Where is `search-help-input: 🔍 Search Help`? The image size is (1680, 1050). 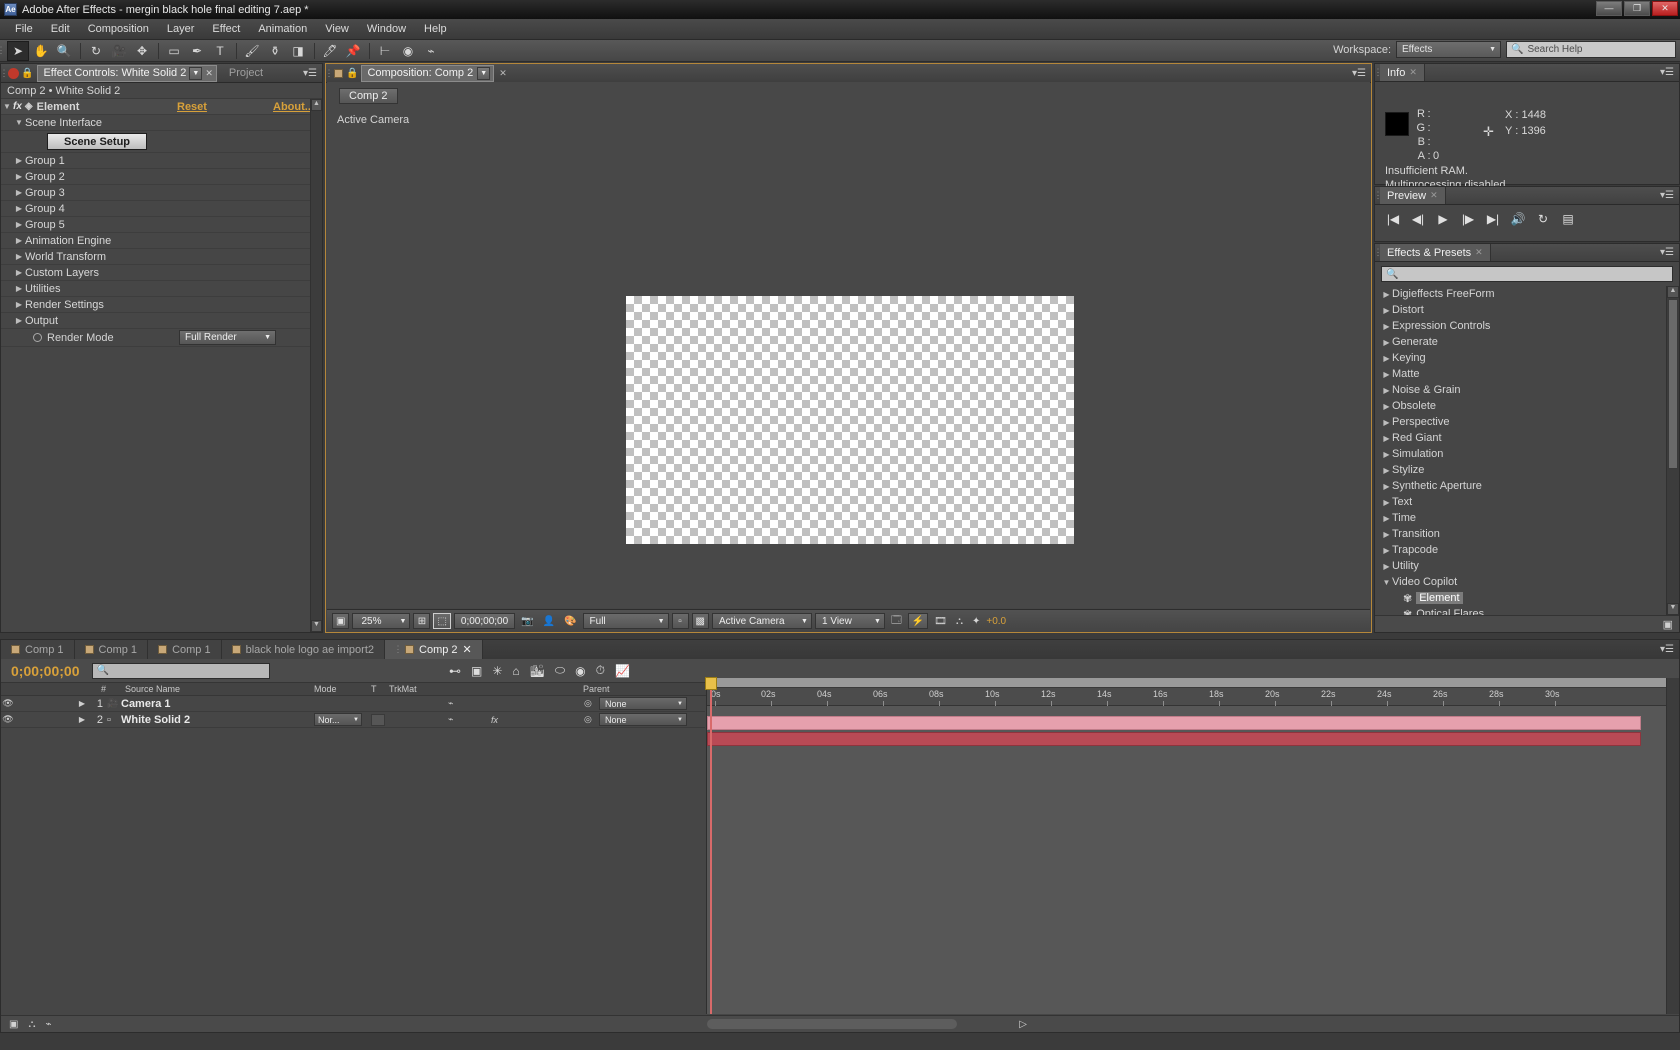
search-help-input: 🔍 Search Help is located at coordinates (1591, 49).